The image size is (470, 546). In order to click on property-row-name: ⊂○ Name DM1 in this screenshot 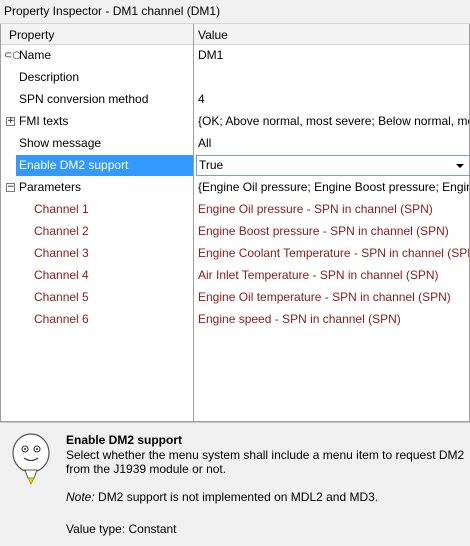, I will do `click(235, 56)`.